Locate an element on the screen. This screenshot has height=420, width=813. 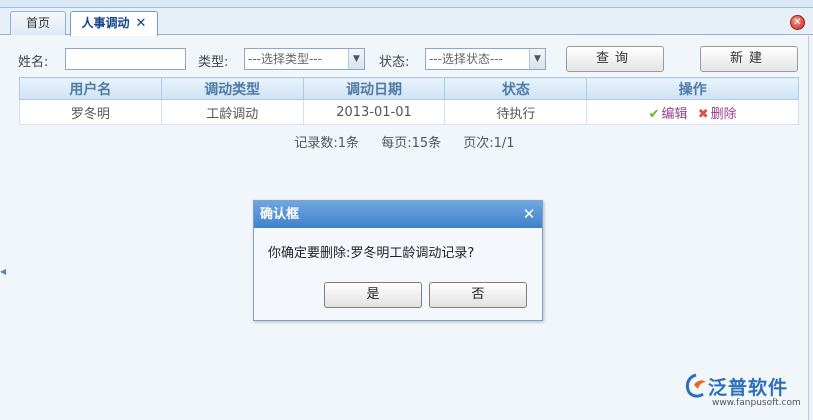
tab-personnel-transfer-label: 人事调动 is located at coordinates (105, 23).